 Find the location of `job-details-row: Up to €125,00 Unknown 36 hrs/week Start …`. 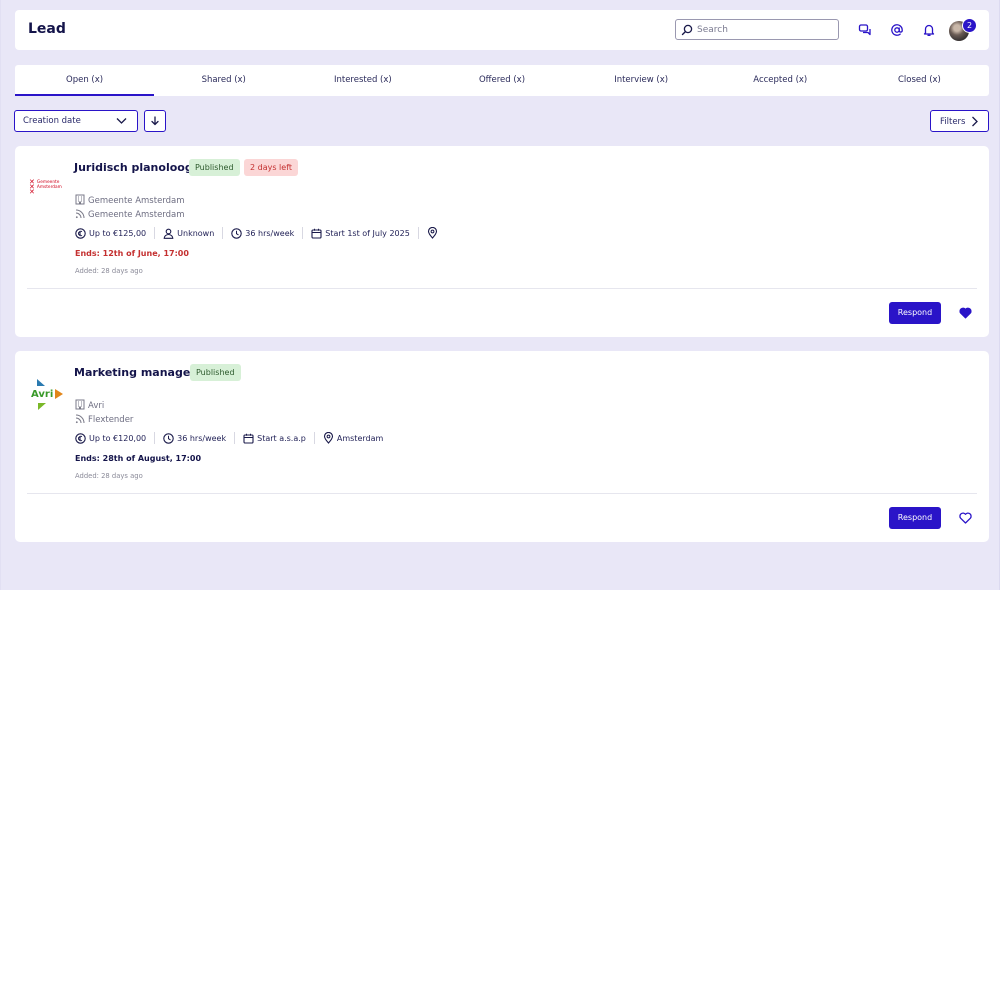

job-details-row: Up to €125,00 Unknown 36 hrs/week Start … is located at coordinates (258, 233).